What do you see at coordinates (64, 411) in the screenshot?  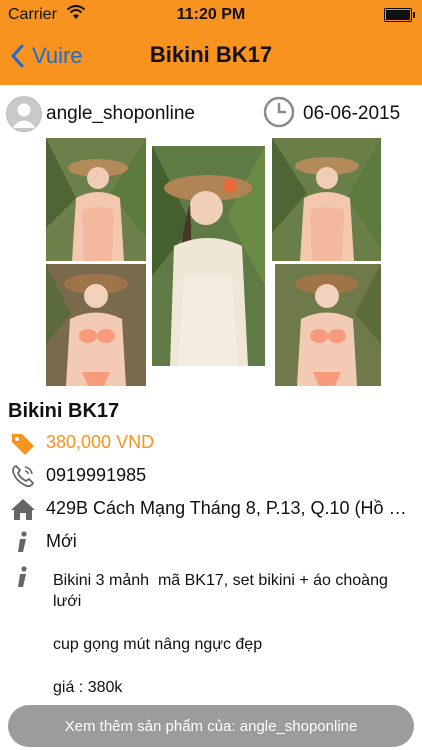 I see `product-name: Bikini BK17` at bounding box center [64, 411].